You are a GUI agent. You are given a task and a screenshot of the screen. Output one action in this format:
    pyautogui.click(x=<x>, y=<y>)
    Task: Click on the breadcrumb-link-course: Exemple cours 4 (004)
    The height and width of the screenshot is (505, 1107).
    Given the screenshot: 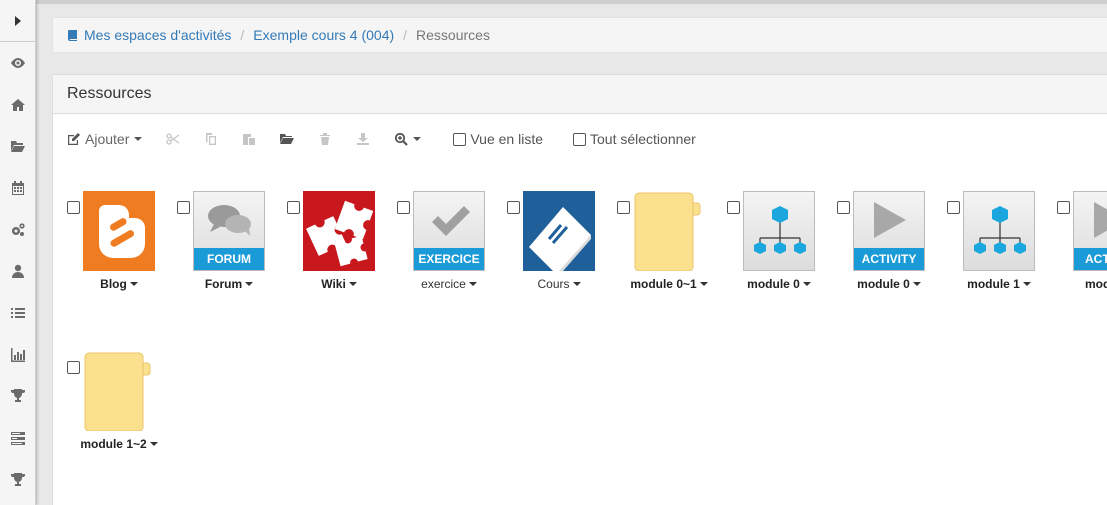 What is the action you would take?
    pyautogui.click(x=323, y=35)
    